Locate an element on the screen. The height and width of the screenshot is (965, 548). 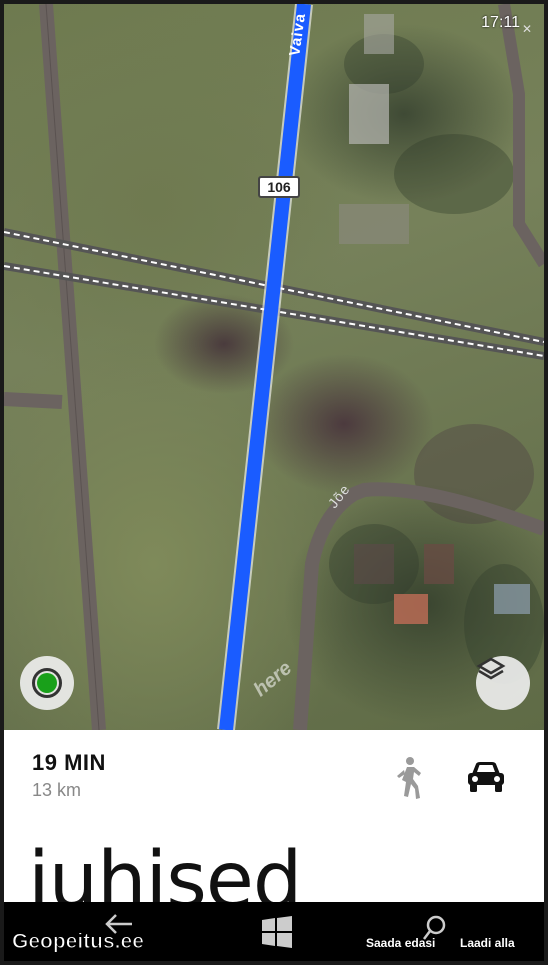
locate-icon is located at coordinates (47, 683).